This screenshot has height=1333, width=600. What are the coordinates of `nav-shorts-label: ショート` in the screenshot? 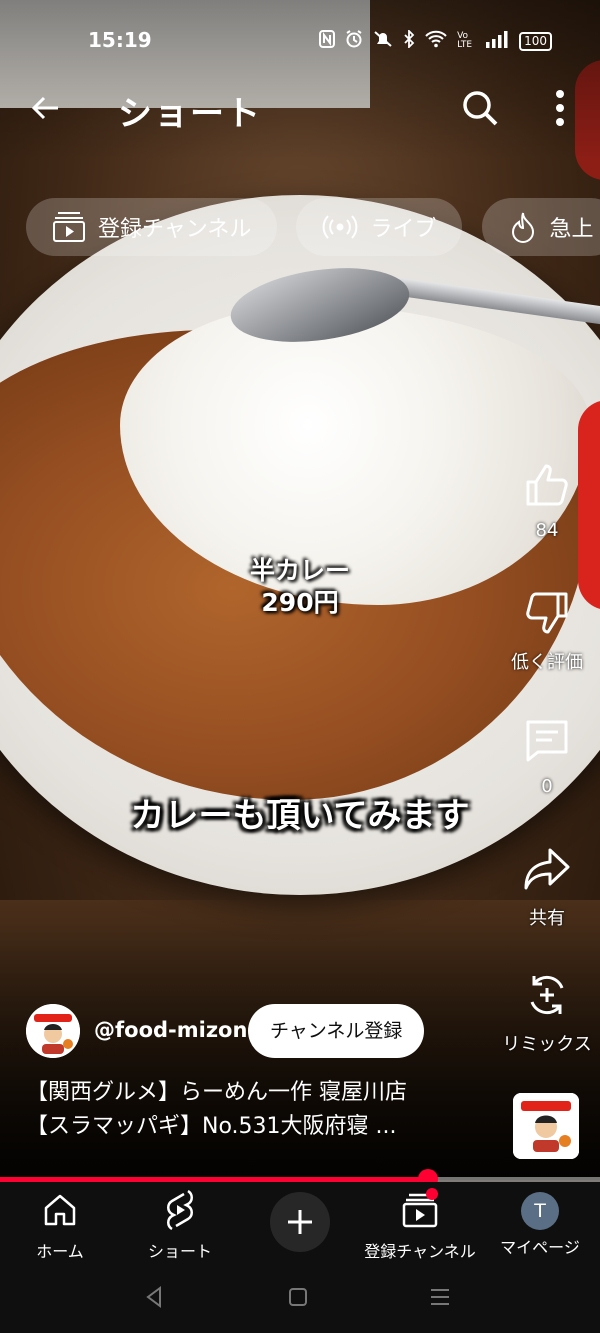 It's located at (179, 1251).